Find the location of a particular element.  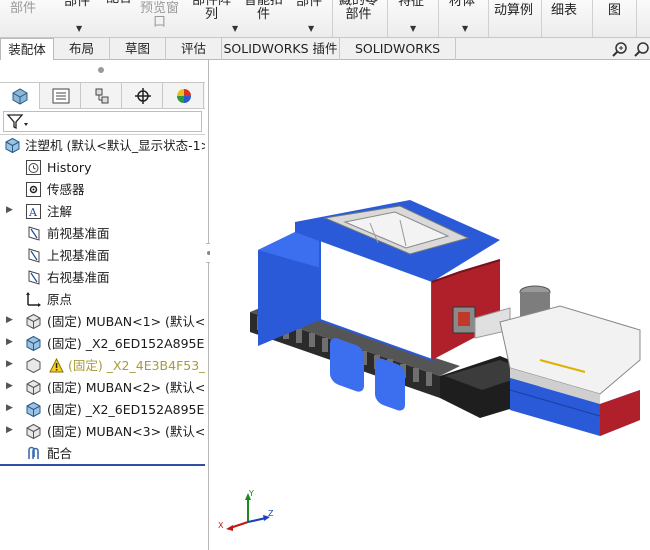

configuration-manager-tab is located at coordinates (102, 96).